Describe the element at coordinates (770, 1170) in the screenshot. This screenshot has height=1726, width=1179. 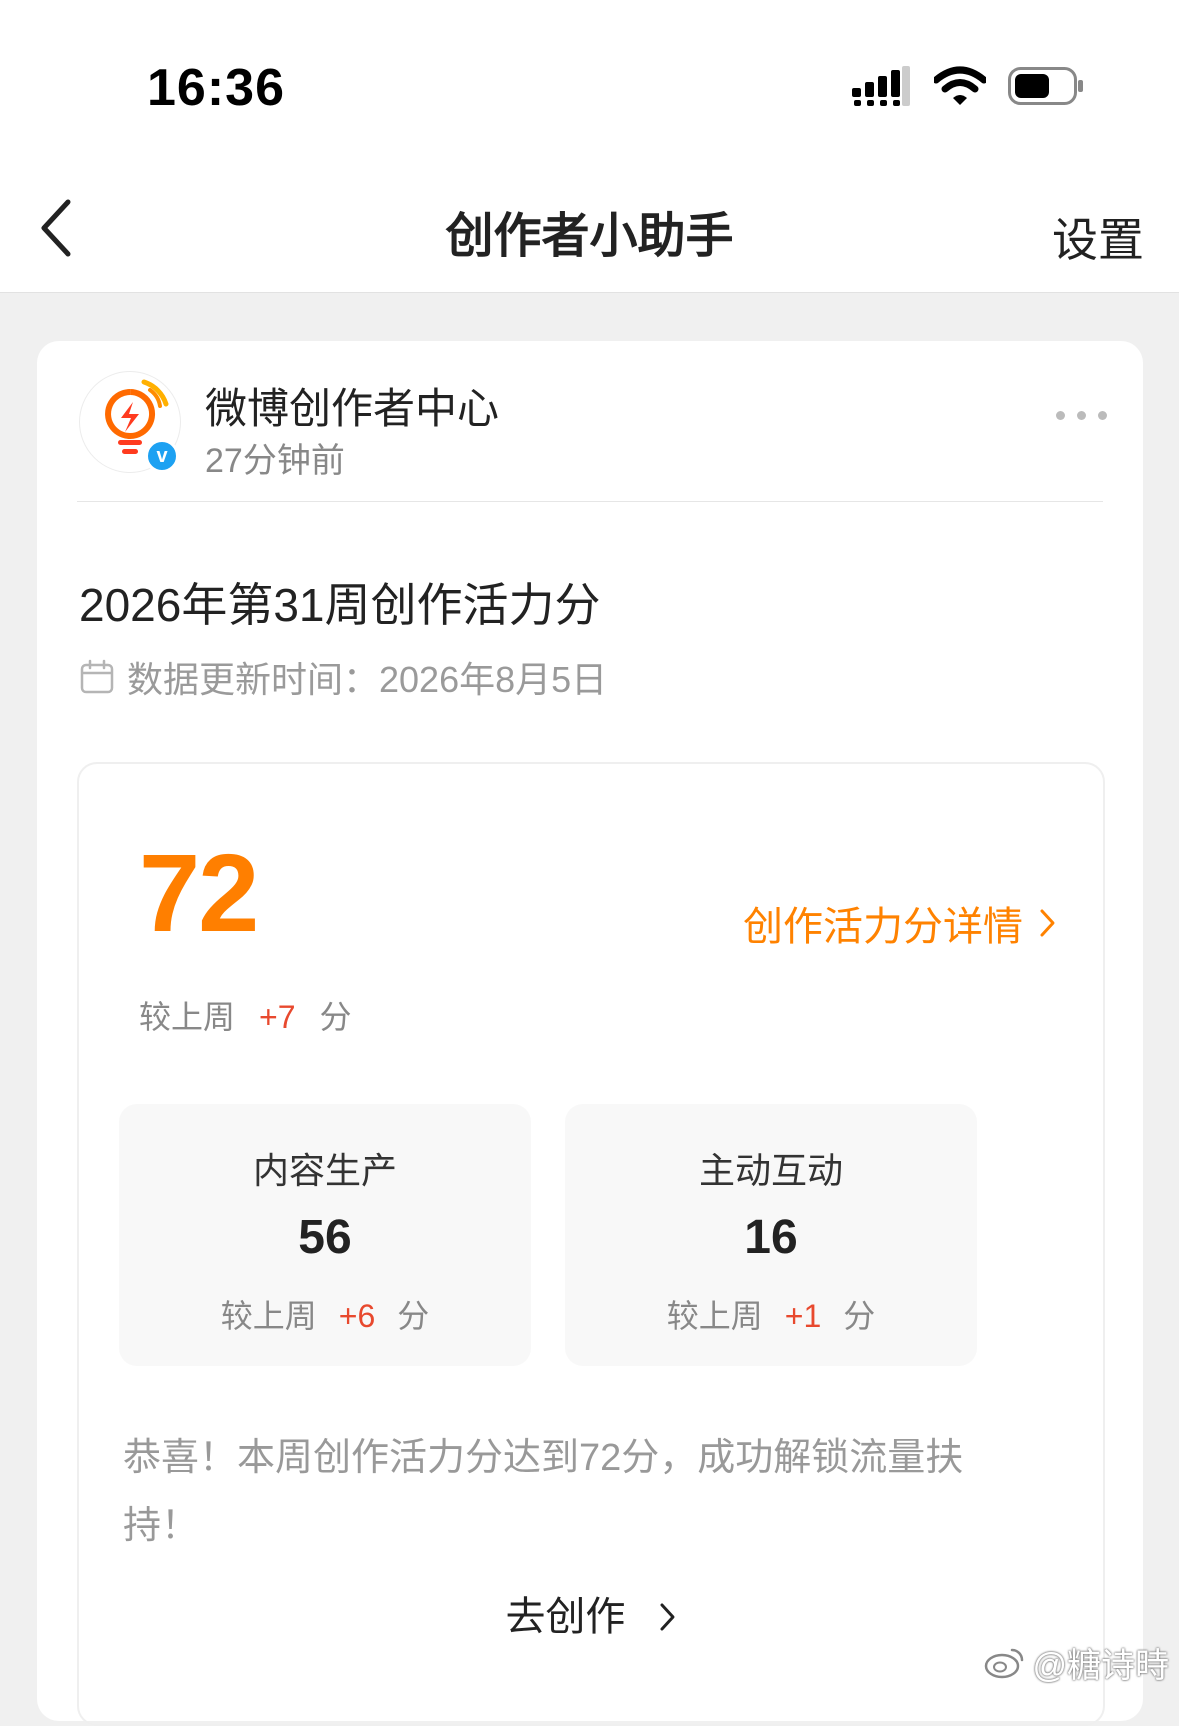
I see `metric-label: 主动互动` at that location.